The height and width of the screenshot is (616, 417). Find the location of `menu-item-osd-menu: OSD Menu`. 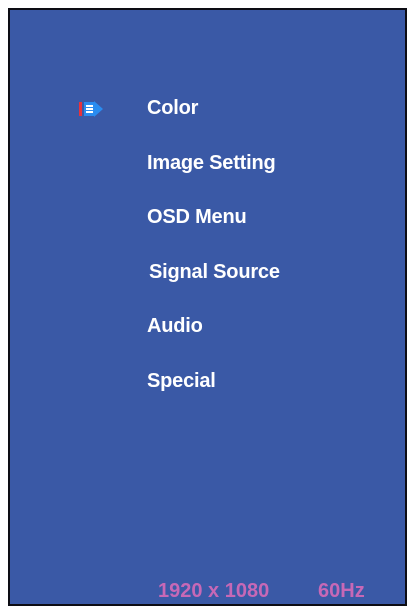

menu-item-osd-menu: OSD Menu is located at coordinates (197, 217).